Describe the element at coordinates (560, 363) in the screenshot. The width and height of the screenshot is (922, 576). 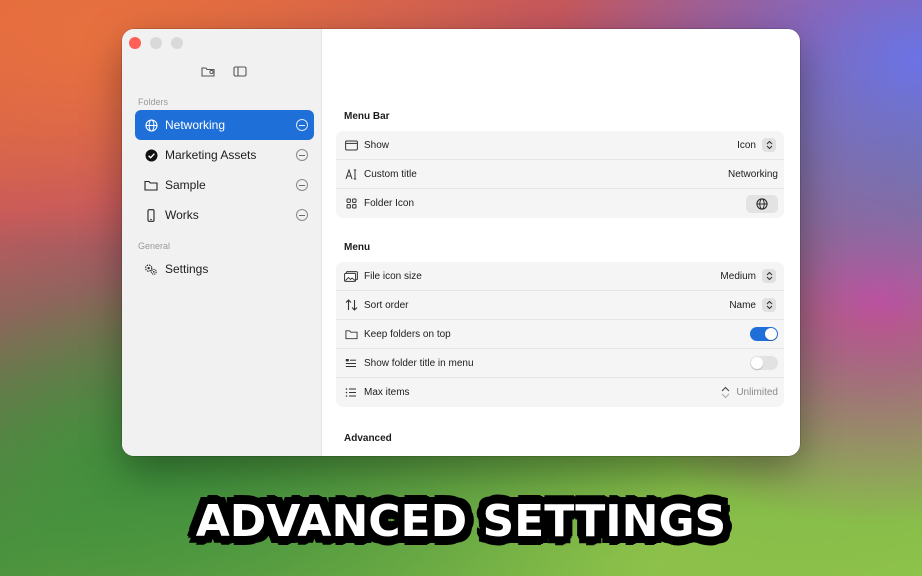
I see `show-folder-title-row: Show folder title in menu` at that location.